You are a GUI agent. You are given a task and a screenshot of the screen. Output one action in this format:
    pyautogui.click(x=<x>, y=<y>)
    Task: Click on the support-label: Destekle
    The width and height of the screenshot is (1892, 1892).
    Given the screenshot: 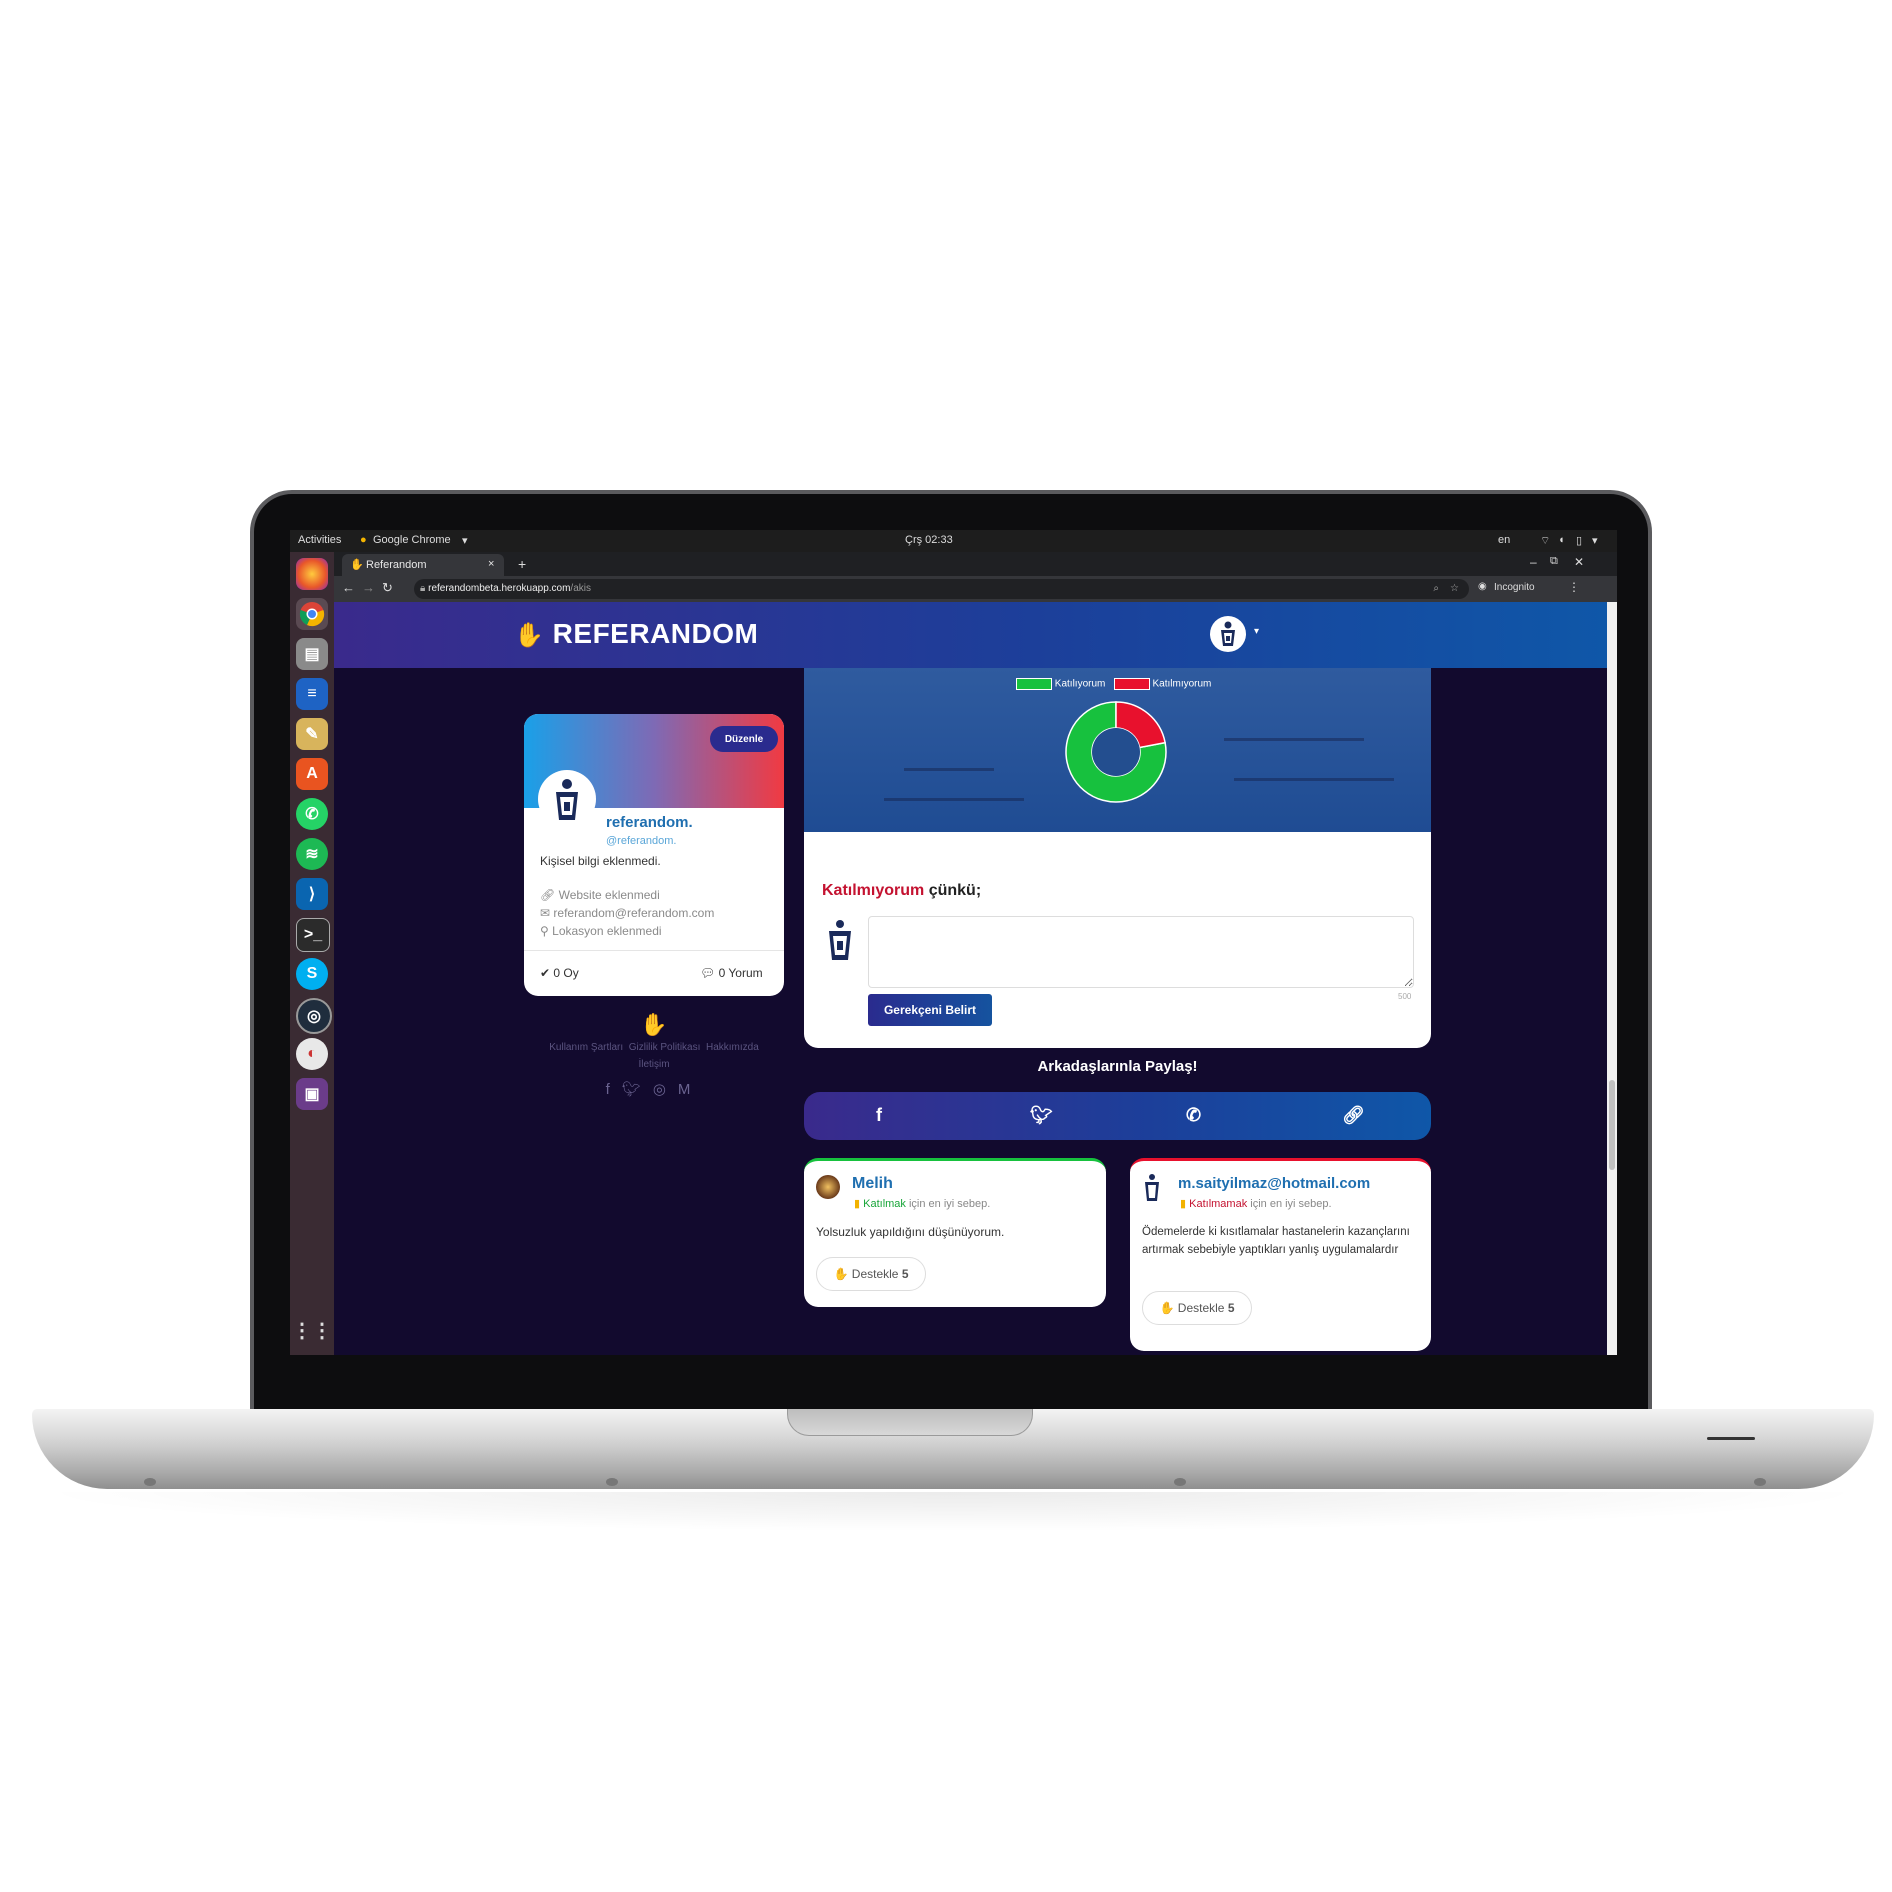 What is the action you would take?
    pyautogui.click(x=1201, y=1308)
    